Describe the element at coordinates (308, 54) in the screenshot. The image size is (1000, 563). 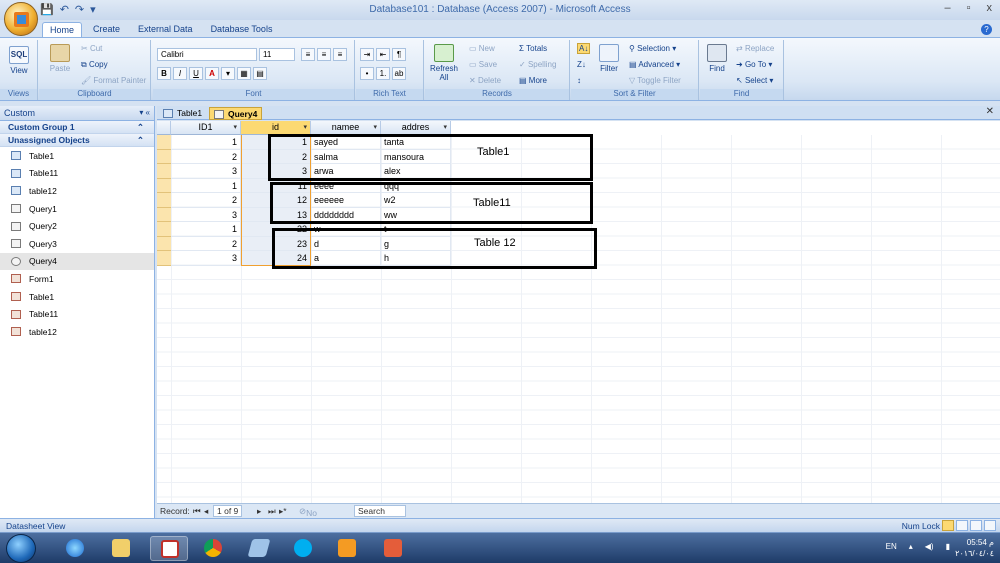
I see `align-left-button: ≡` at that location.